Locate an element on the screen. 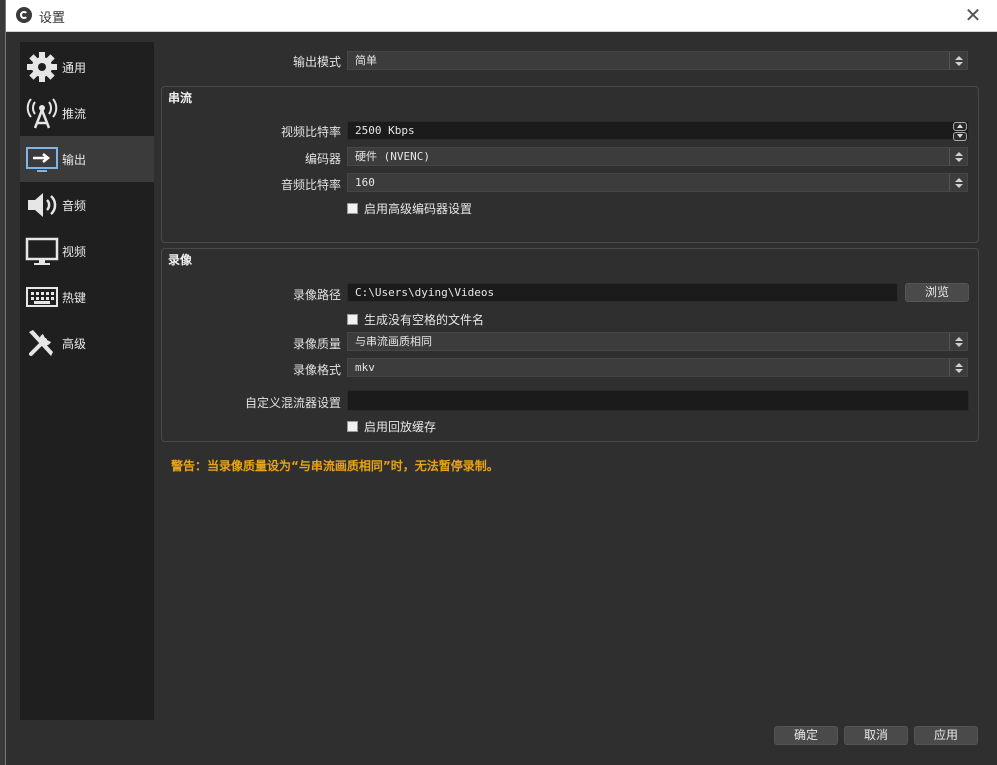 This screenshot has height=765, width=997. recording-format-value: mkv is located at coordinates (365, 367).